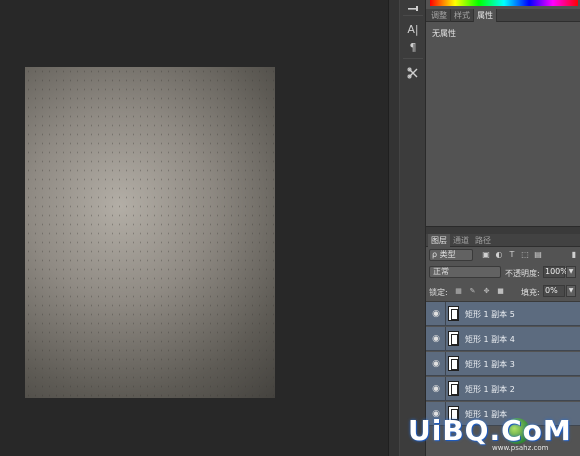 The image size is (580, 456). I want to click on layer-filter-row: ρ 类型 ▣ ◐ T ⬚ ▤ ▮, so click(503, 255).